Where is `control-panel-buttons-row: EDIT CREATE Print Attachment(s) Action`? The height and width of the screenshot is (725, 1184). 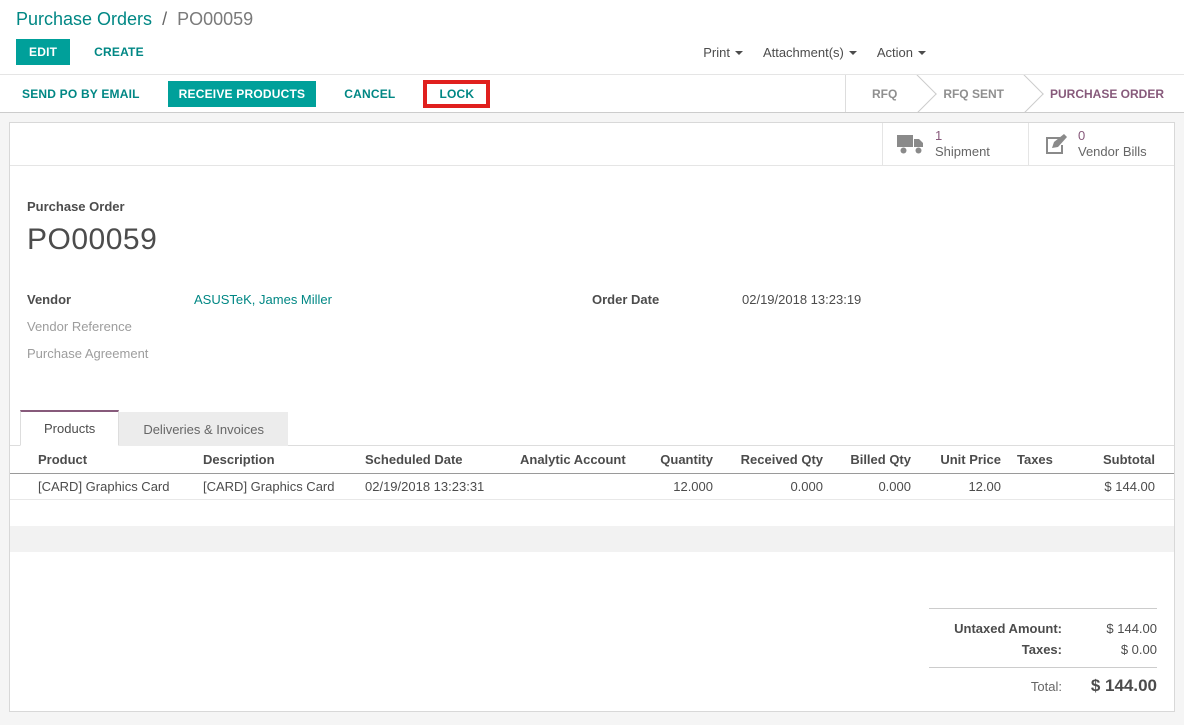 control-panel-buttons-row: EDIT CREATE Print Attachment(s) Action is located at coordinates (592, 56).